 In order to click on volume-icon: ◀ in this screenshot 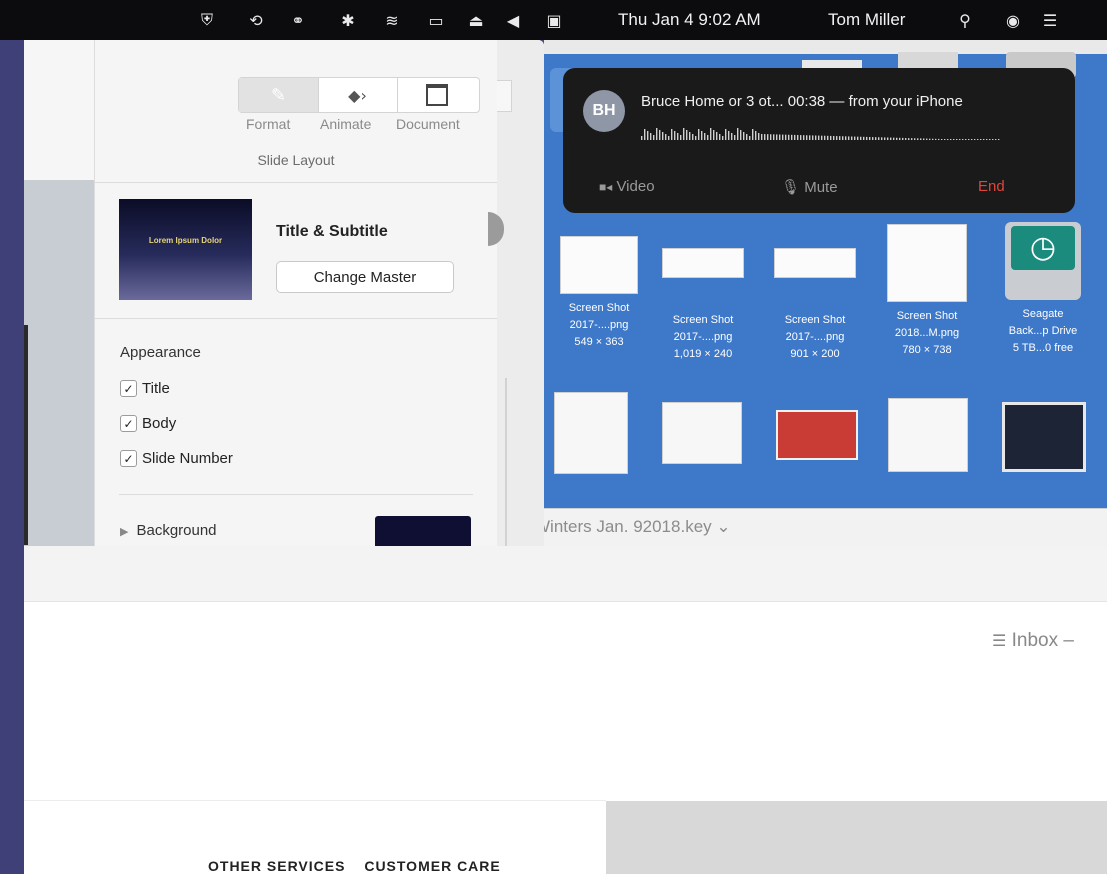, I will do `click(513, 20)`.